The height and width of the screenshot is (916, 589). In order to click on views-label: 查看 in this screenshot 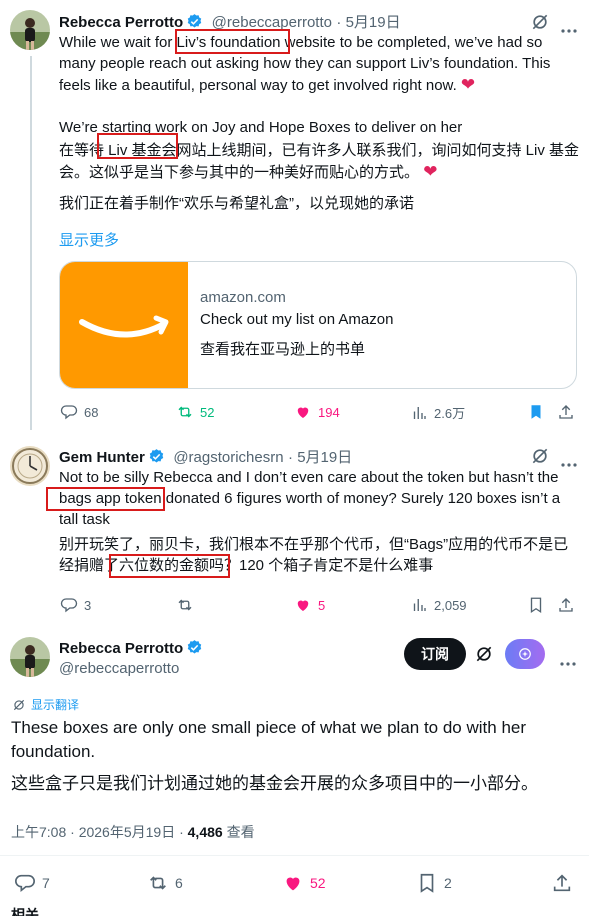, I will do `click(238, 832)`.